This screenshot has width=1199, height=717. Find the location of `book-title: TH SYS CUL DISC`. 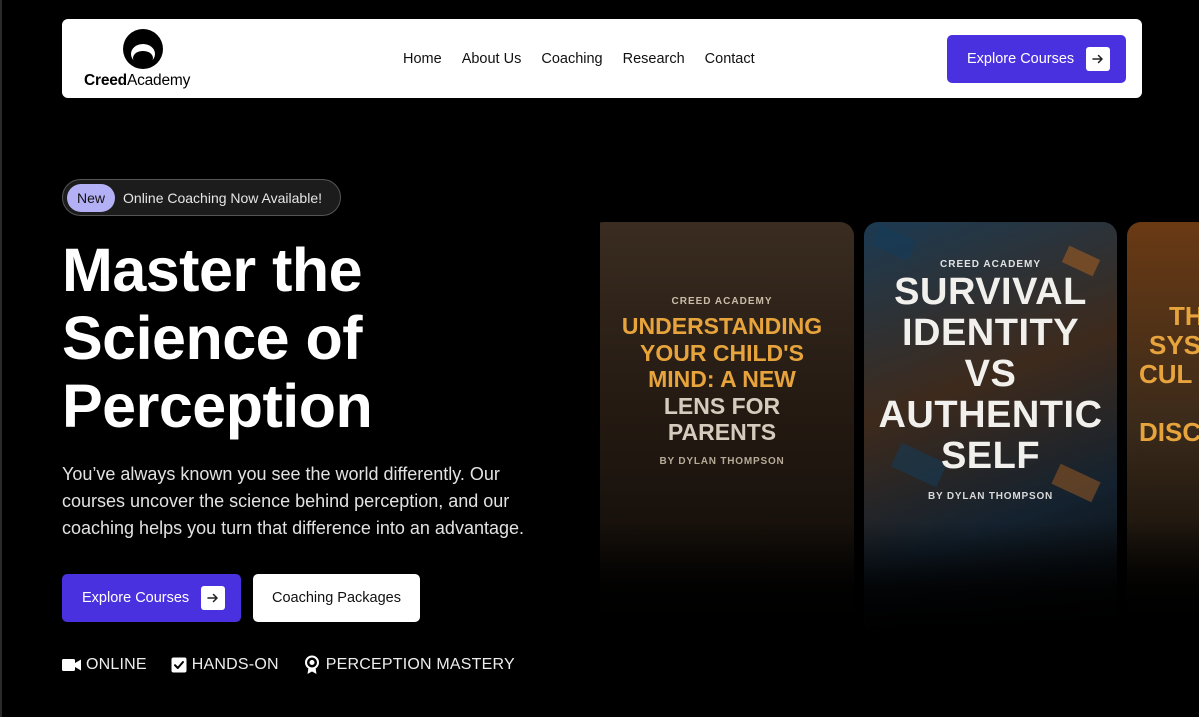

book-title: TH SYS CUL DISC is located at coordinates (1169, 374).